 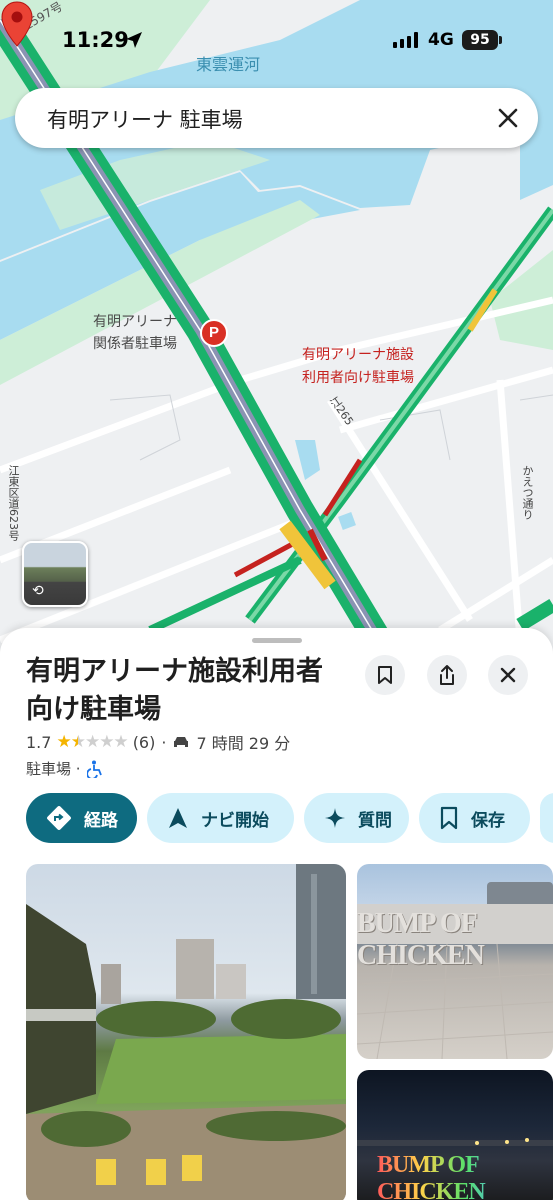 What do you see at coordinates (356, 818) in the screenshot?
I see `ask-button: 質問` at bounding box center [356, 818].